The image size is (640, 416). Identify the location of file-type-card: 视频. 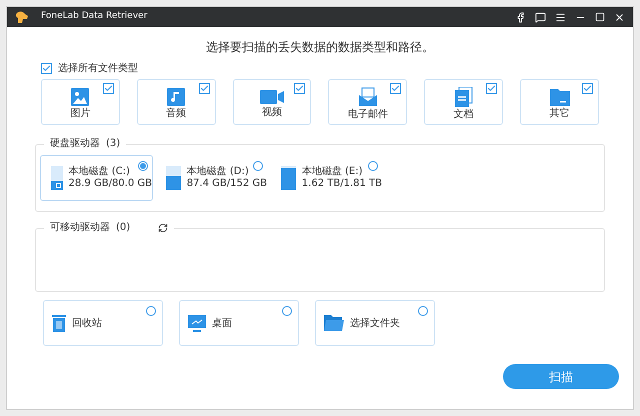
(272, 102).